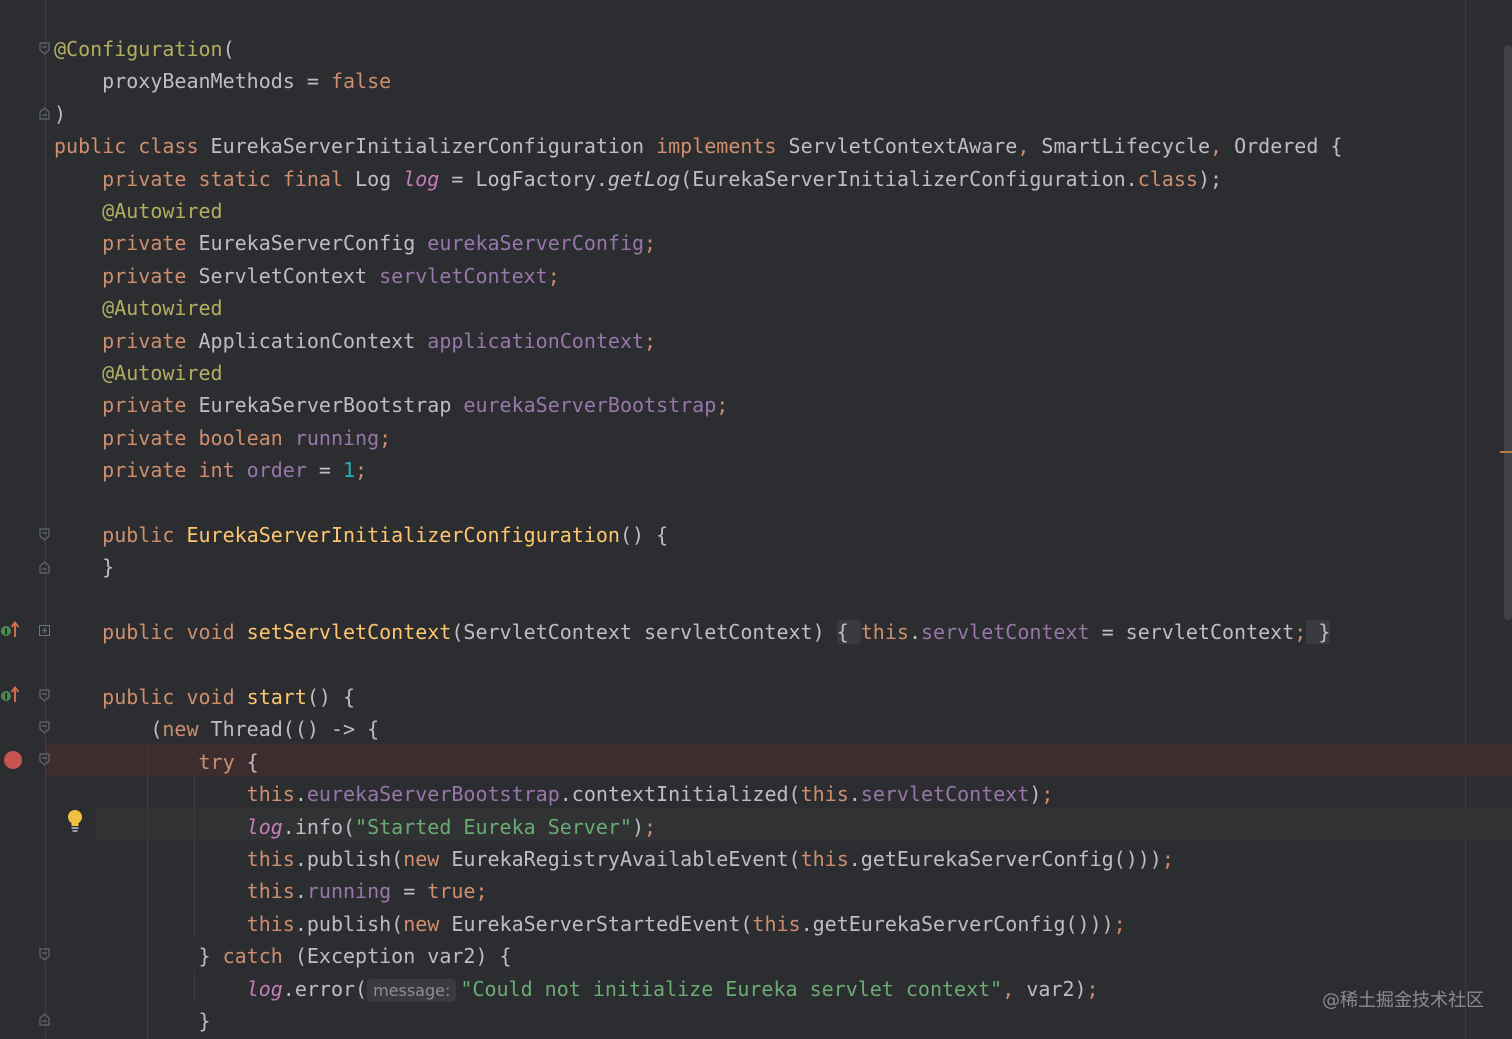 This screenshot has height=1039, width=1512. What do you see at coordinates (216, 729) in the screenshot?
I see `code-line: (new Thread(() -> {` at bounding box center [216, 729].